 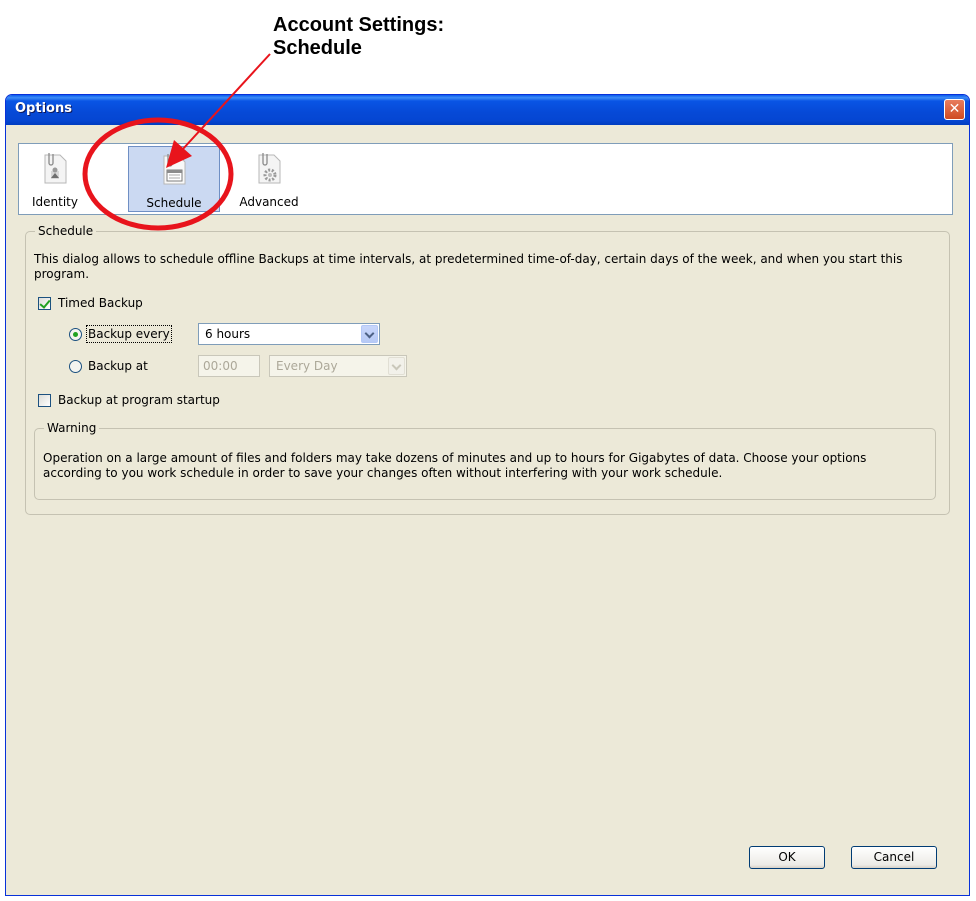 I want to click on tab-advanced: Advanced, so click(x=269, y=179).